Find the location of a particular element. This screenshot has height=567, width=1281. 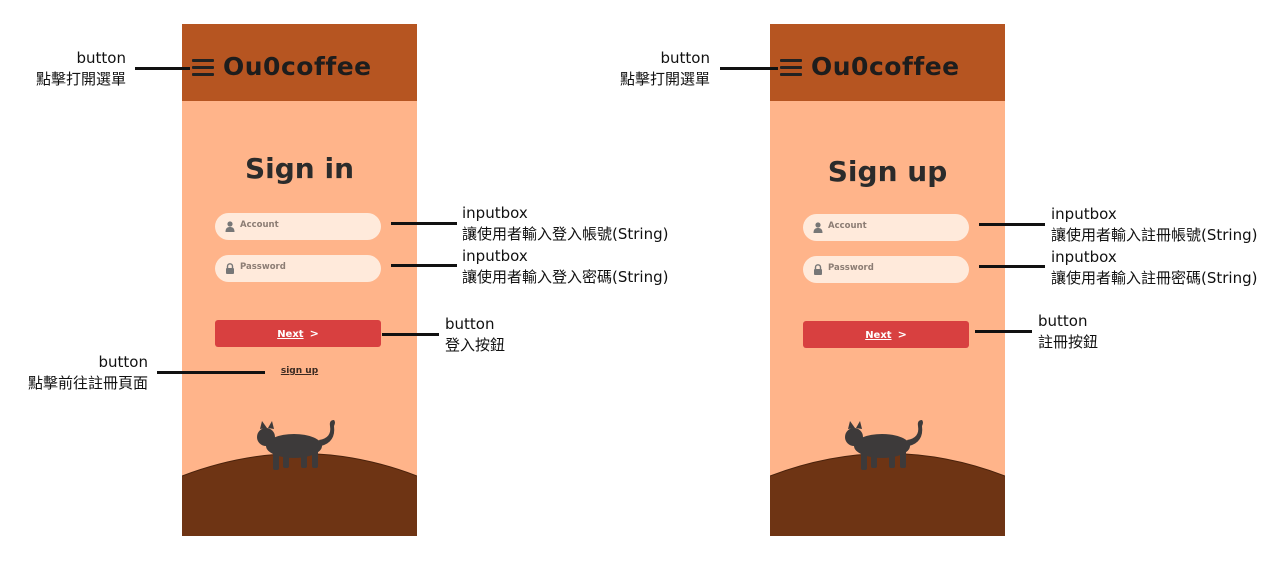

annotation-desc: 讓使用者輸入註冊帳號(String) is located at coordinates (1154, 235).